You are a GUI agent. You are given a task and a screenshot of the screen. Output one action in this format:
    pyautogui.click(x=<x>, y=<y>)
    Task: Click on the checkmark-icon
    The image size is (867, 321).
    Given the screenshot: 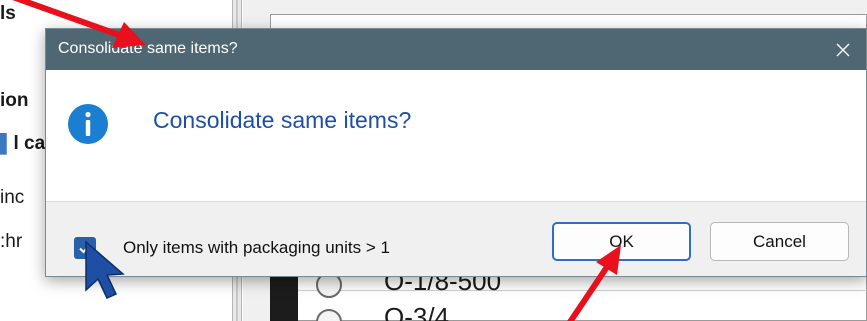 What is the action you would take?
    pyautogui.click(x=85, y=248)
    